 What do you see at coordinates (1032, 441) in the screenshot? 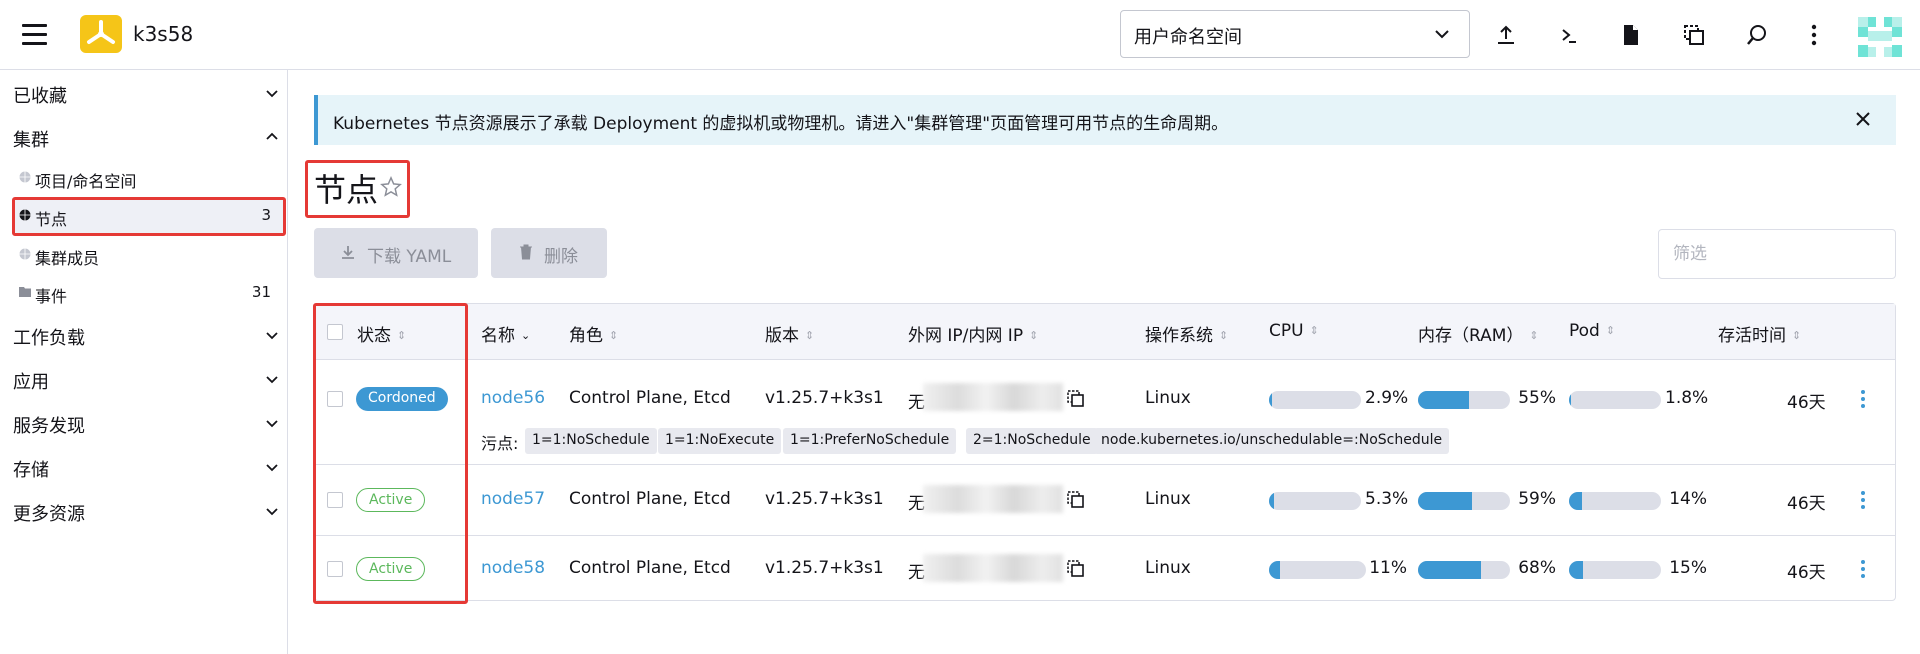
I see `taint-chip: 2=1:NoSchedule` at bounding box center [1032, 441].